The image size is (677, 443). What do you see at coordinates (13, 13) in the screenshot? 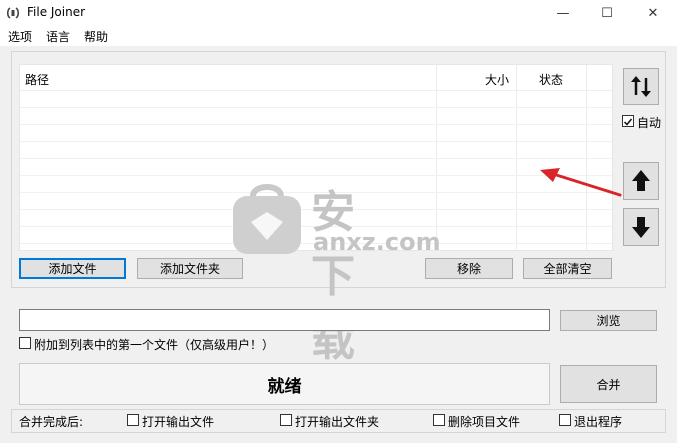
I see `app-icon` at bounding box center [13, 13].